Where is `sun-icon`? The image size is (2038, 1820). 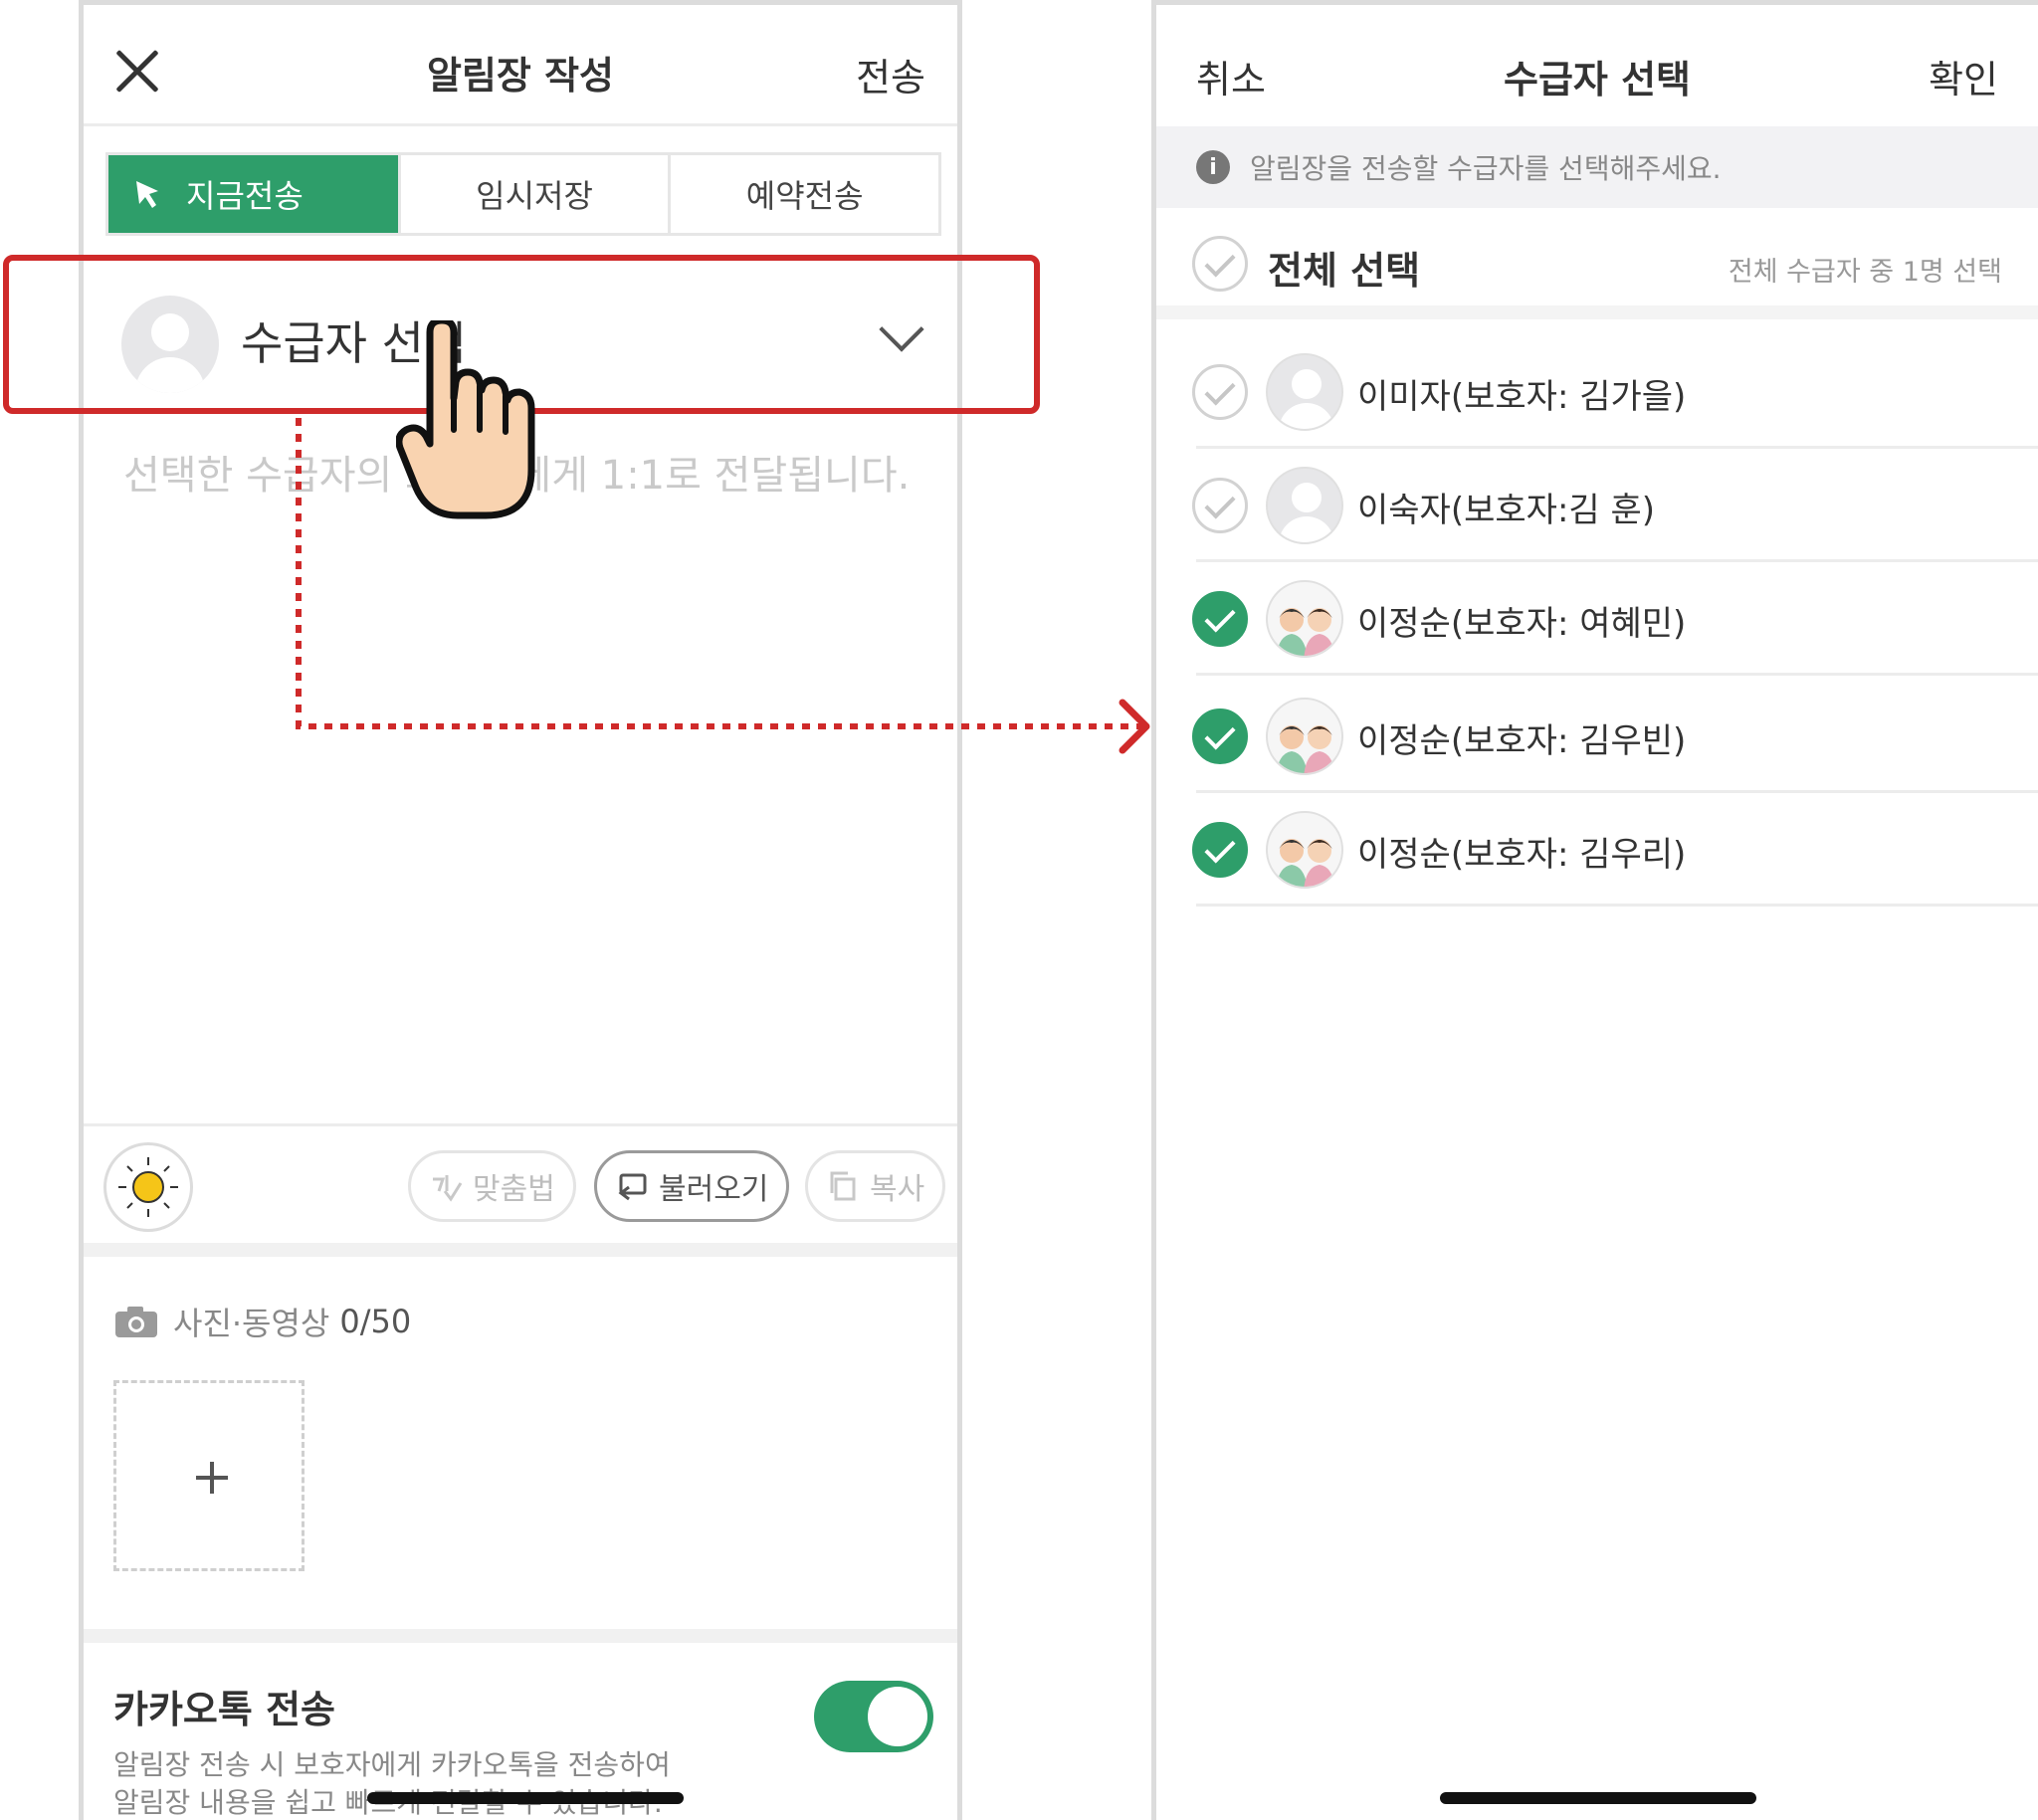 sun-icon is located at coordinates (148, 1187).